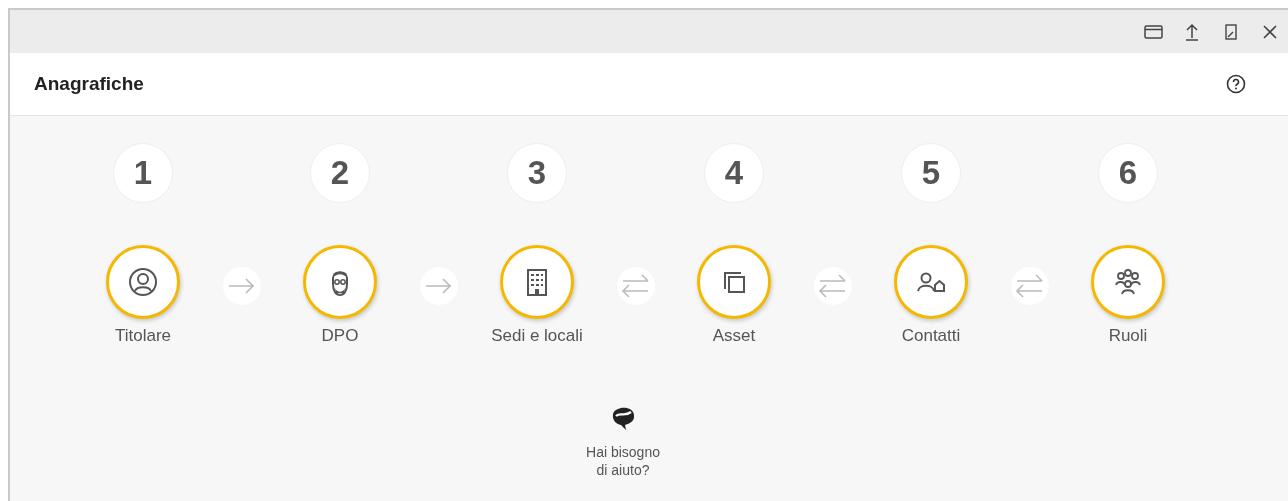 The width and height of the screenshot is (1288, 501). I want to click on person-icon, so click(143, 282).